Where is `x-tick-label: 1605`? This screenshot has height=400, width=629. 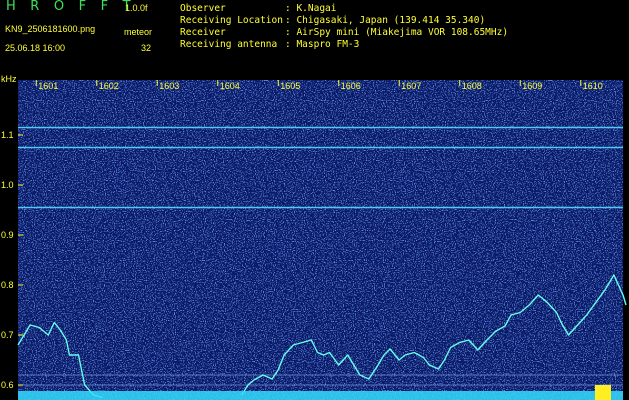
x-tick-label: 1605 is located at coordinates (290, 86).